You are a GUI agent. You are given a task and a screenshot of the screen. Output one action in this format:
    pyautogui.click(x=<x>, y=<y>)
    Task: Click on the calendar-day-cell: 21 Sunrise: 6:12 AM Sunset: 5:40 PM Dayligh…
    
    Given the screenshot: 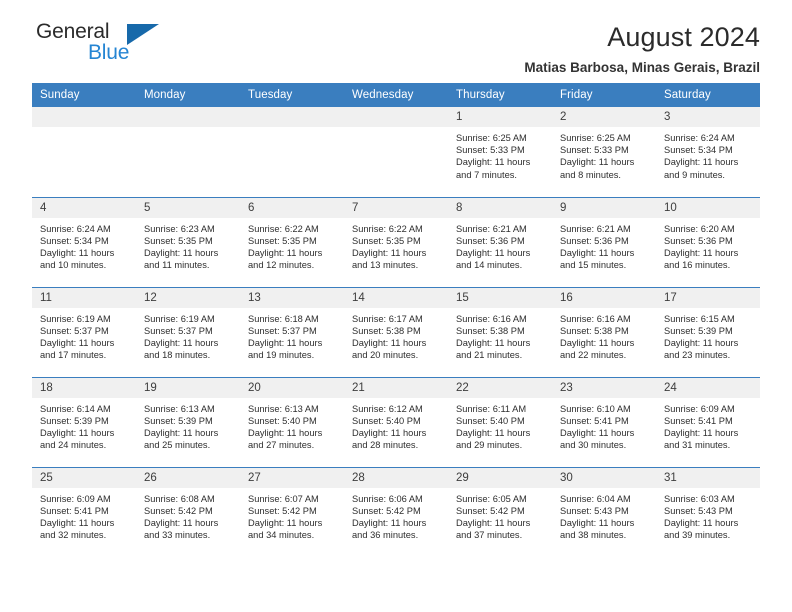 What is the action you would take?
    pyautogui.click(x=396, y=421)
    